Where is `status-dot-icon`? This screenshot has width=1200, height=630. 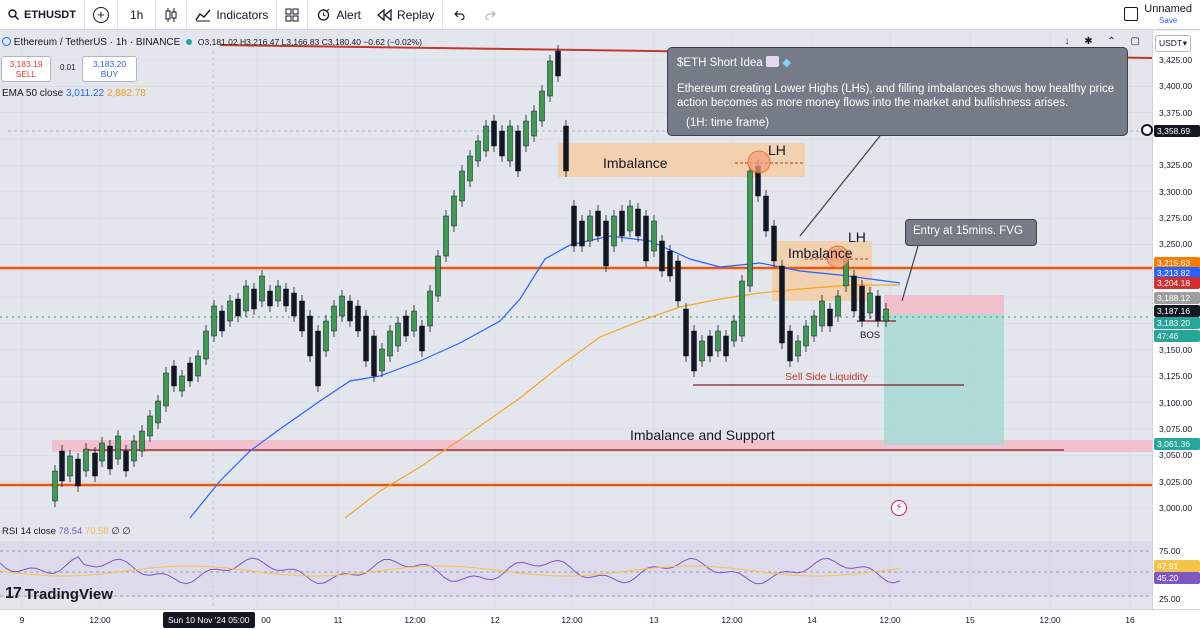
status-dot-icon is located at coordinates (189, 42).